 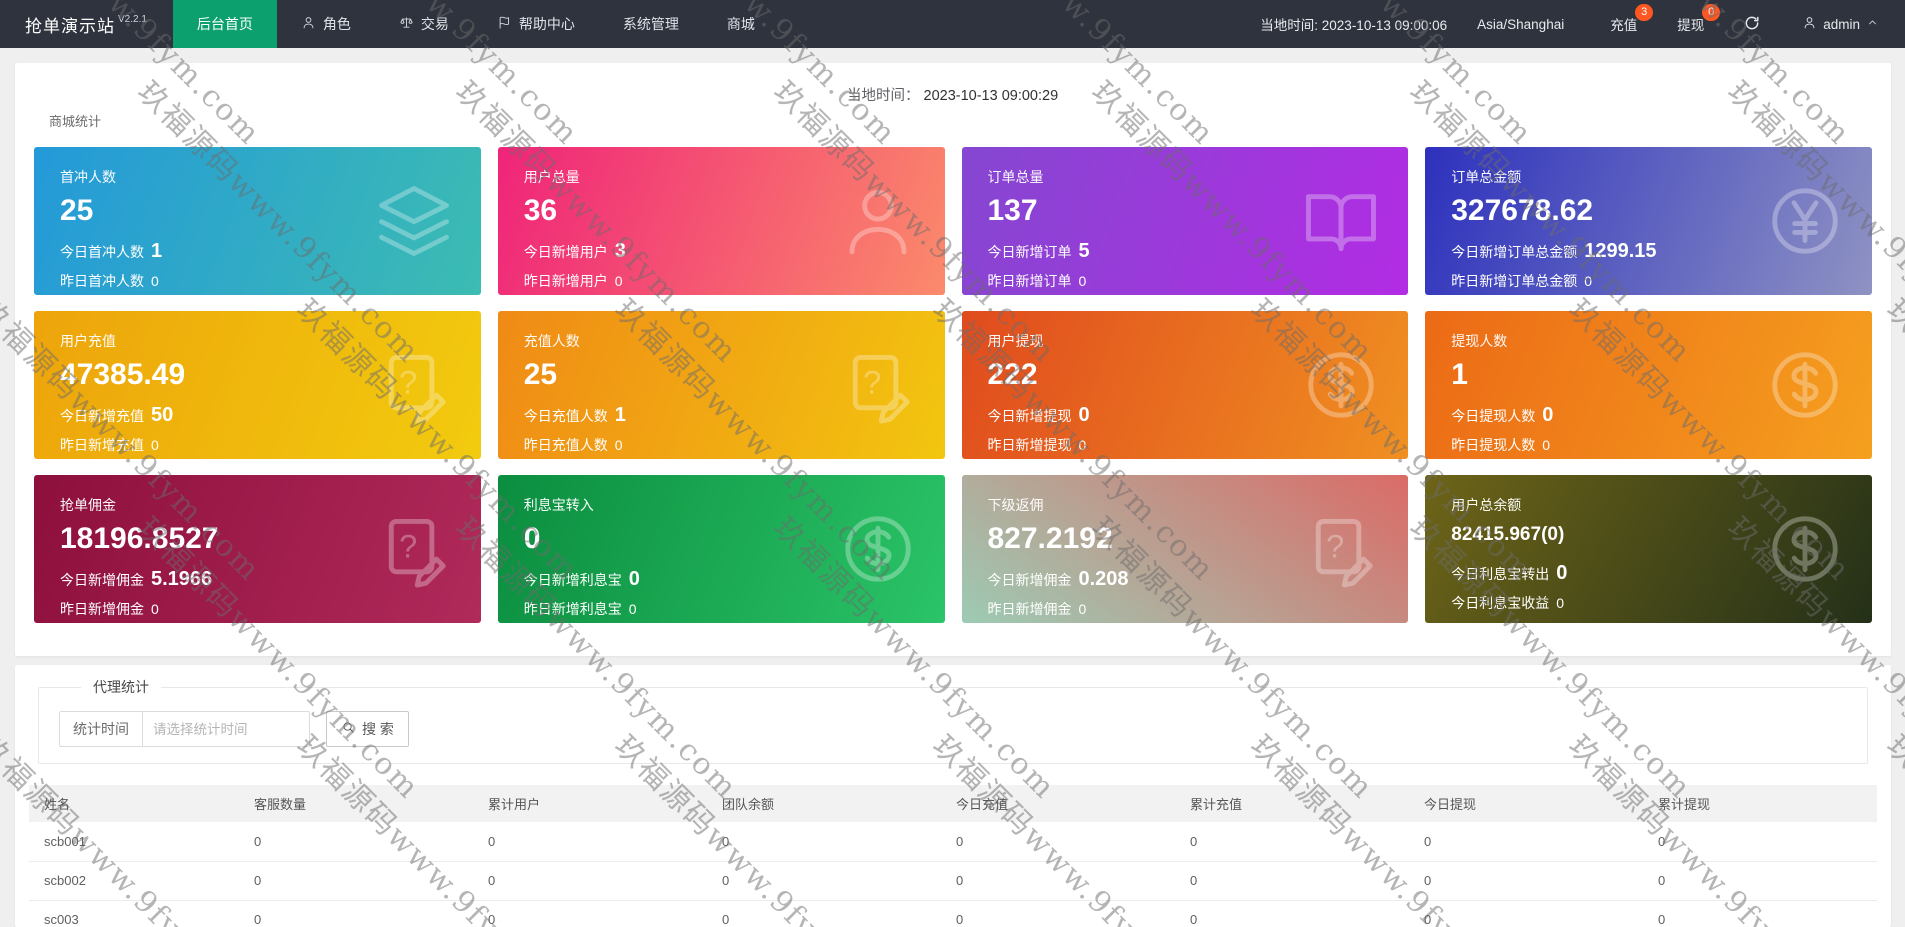 I want to click on edit-doc-icon: ?, so click(x=878, y=385).